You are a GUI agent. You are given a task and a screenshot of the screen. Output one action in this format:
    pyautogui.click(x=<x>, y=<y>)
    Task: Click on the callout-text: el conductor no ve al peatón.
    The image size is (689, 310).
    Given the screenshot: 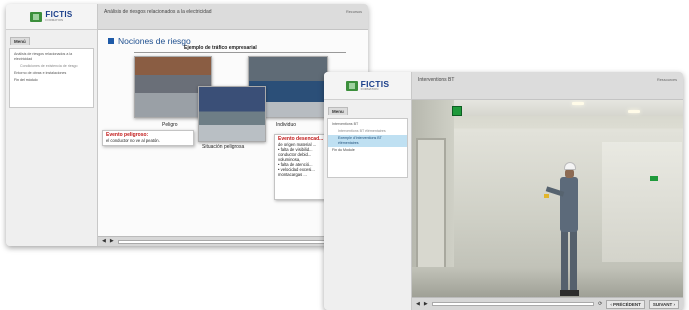 What is the action you would take?
    pyautogui.click(x=133, y=140)
    